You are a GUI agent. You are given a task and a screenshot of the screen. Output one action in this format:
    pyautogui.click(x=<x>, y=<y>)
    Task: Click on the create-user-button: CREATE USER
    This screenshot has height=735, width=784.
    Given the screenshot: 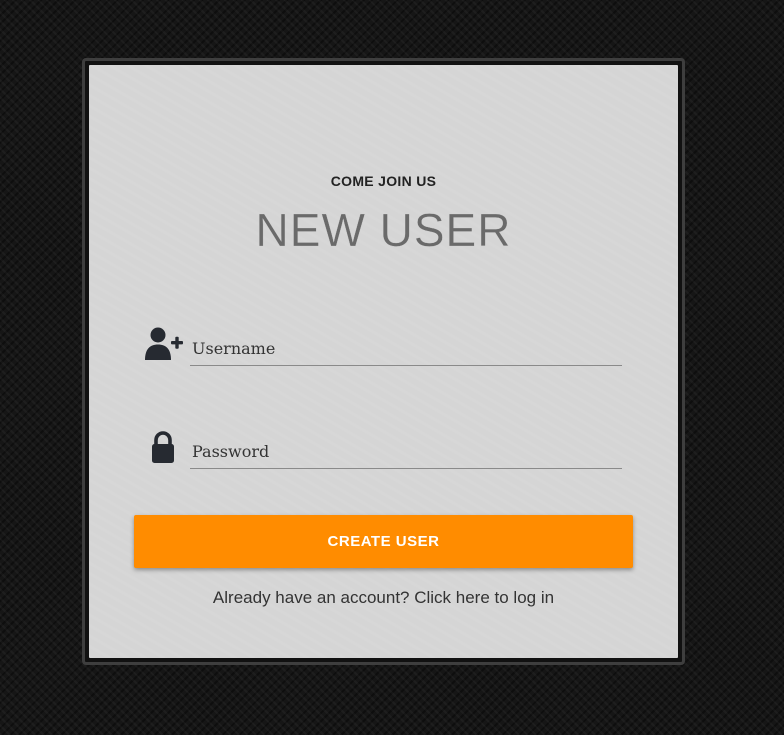 What is the action you would take?
    pyautogui.click(x=383, y=541)
    